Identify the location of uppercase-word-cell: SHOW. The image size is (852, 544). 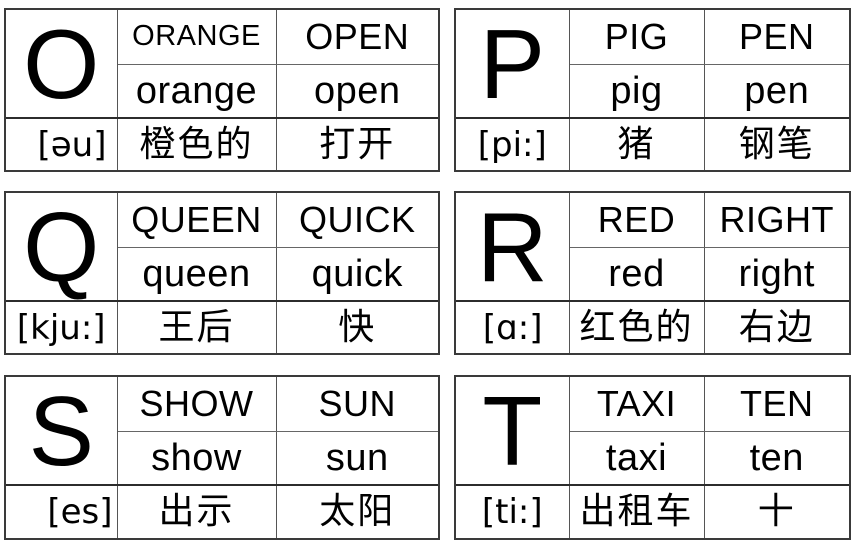
(197, 404).